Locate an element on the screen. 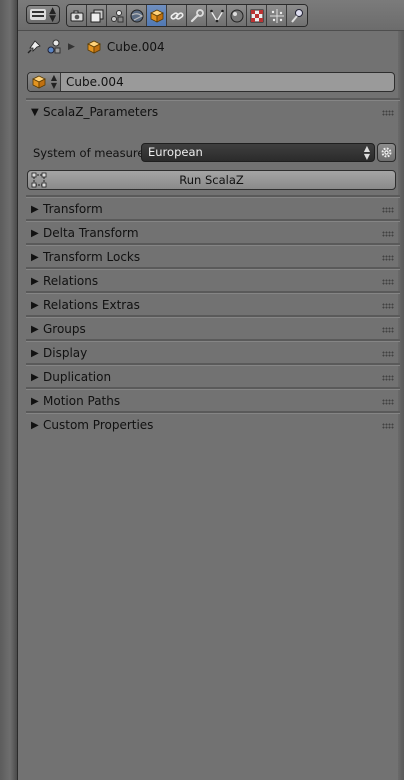  tab-modifiers is located at coordinates (197, 15).